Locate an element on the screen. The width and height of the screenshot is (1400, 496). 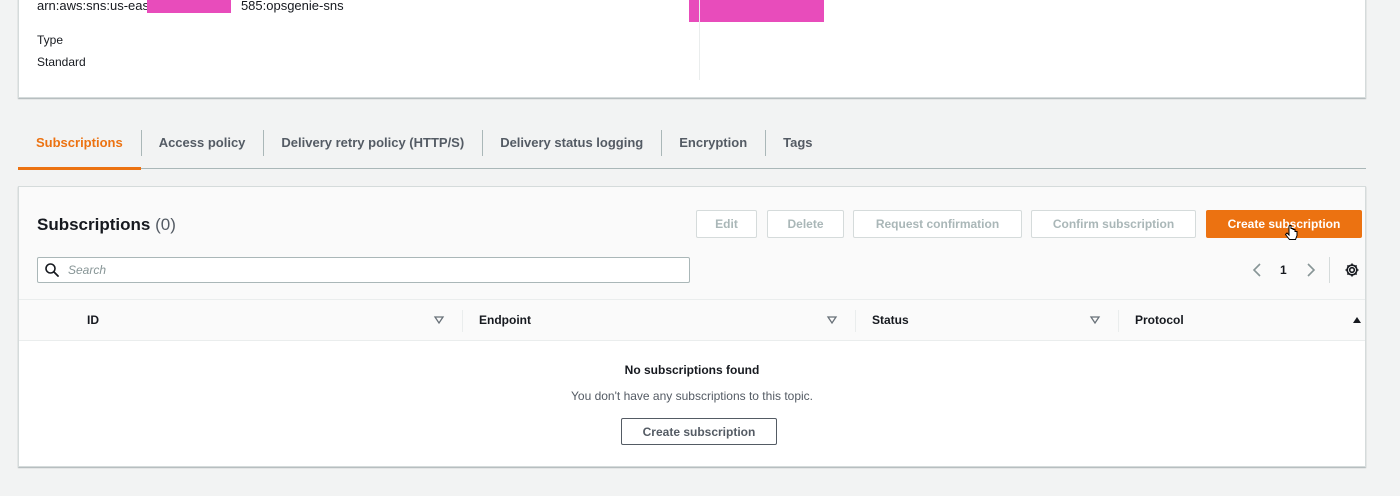
create-subscription-button: Create subscription is located at coordinates (1284, 224).